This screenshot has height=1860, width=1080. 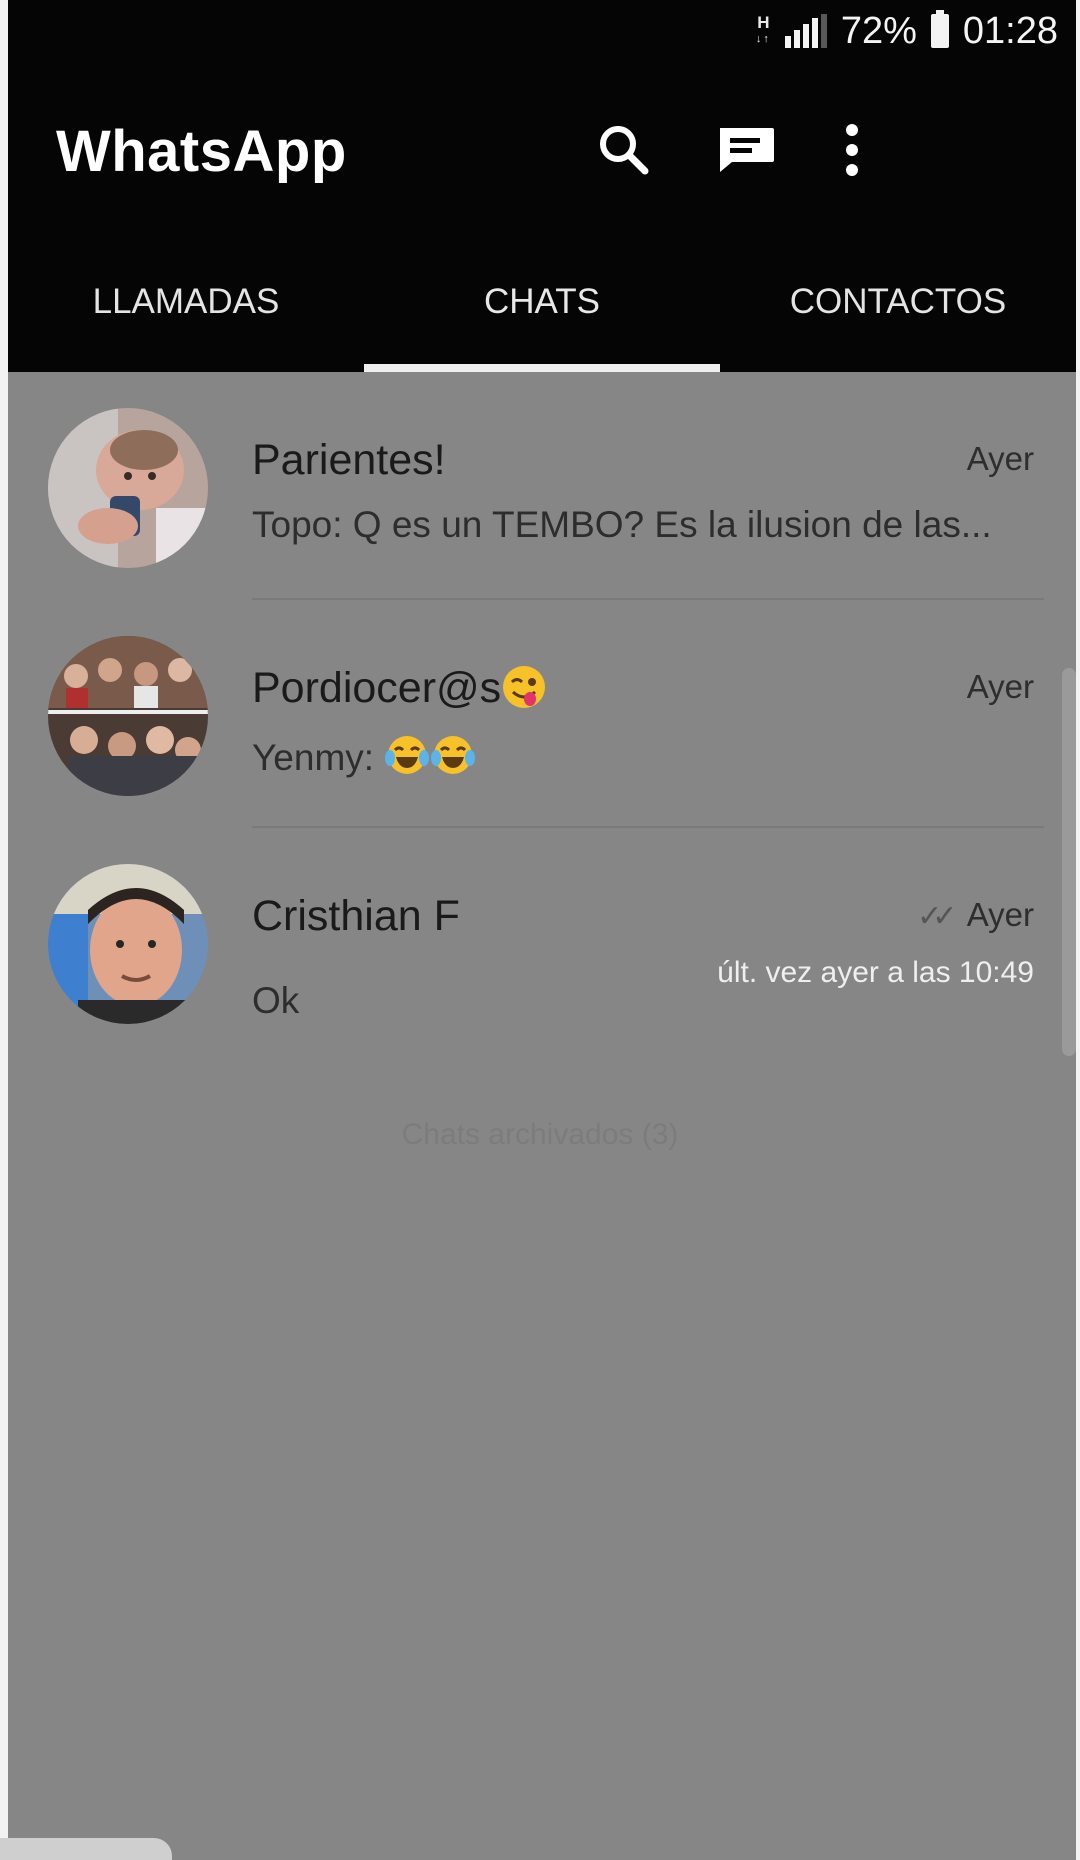 What do you see at coordinates (318, 757) in the screenshot?
I see `chat-preview-text: Yenmy:` at bounding box center [318, 757].